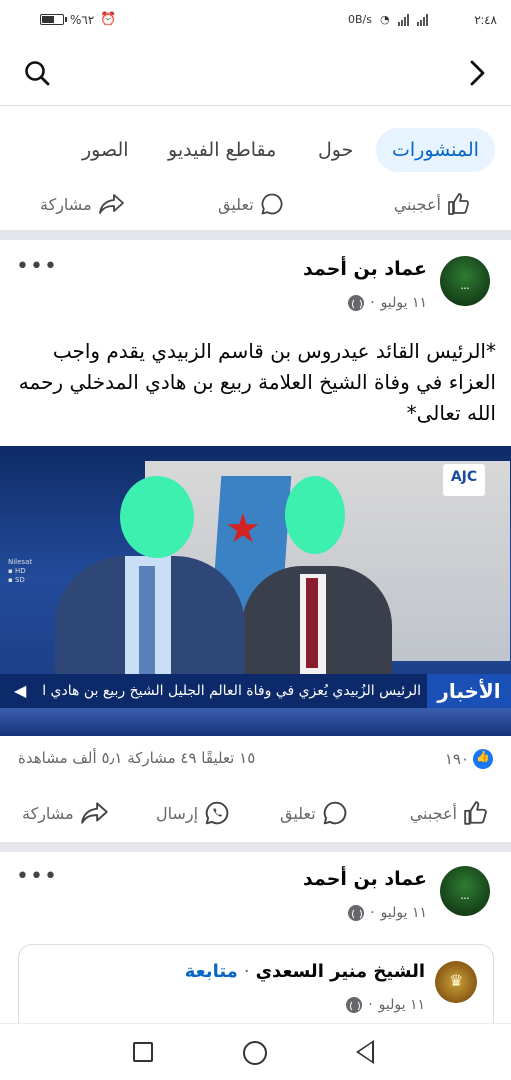  Describe the element at coordinates (255, 722) in the screenshot. I see `bottom-strip` at that location.